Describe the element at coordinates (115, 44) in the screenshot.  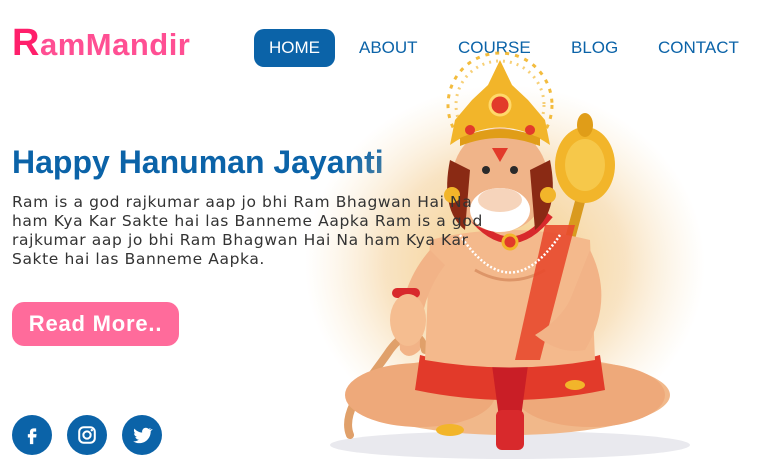
I see `logo-text: amMandir` at that location.